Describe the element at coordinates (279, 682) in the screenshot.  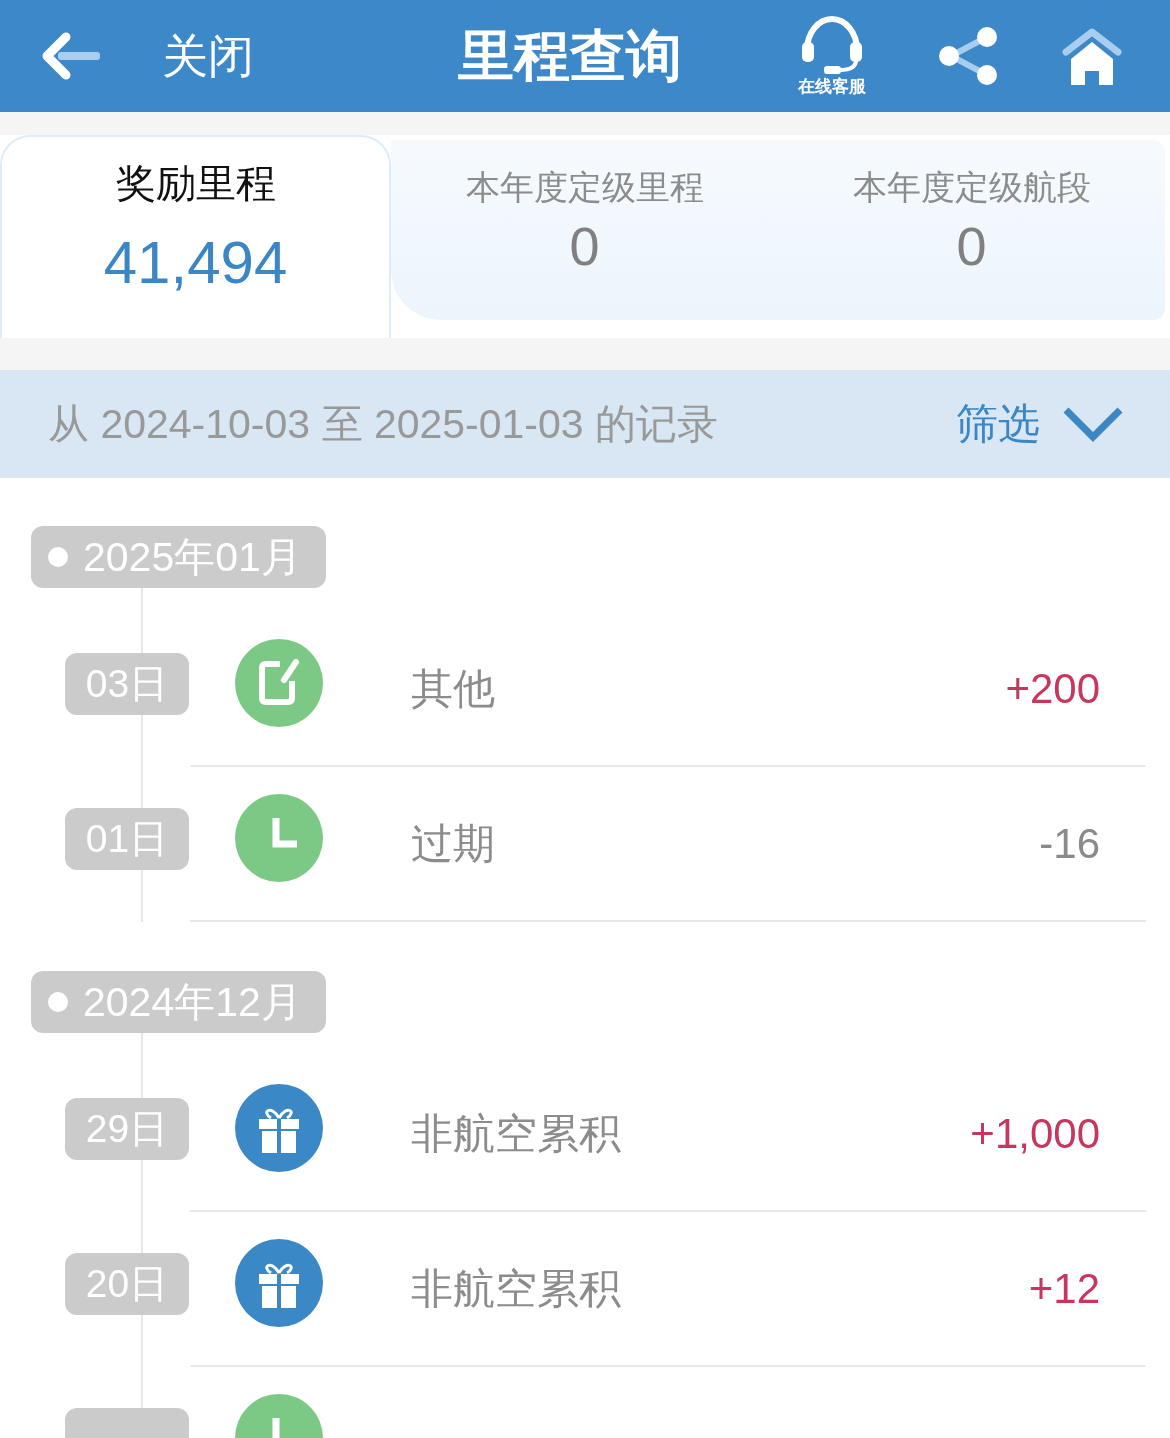
I see `note-icon` at that location.